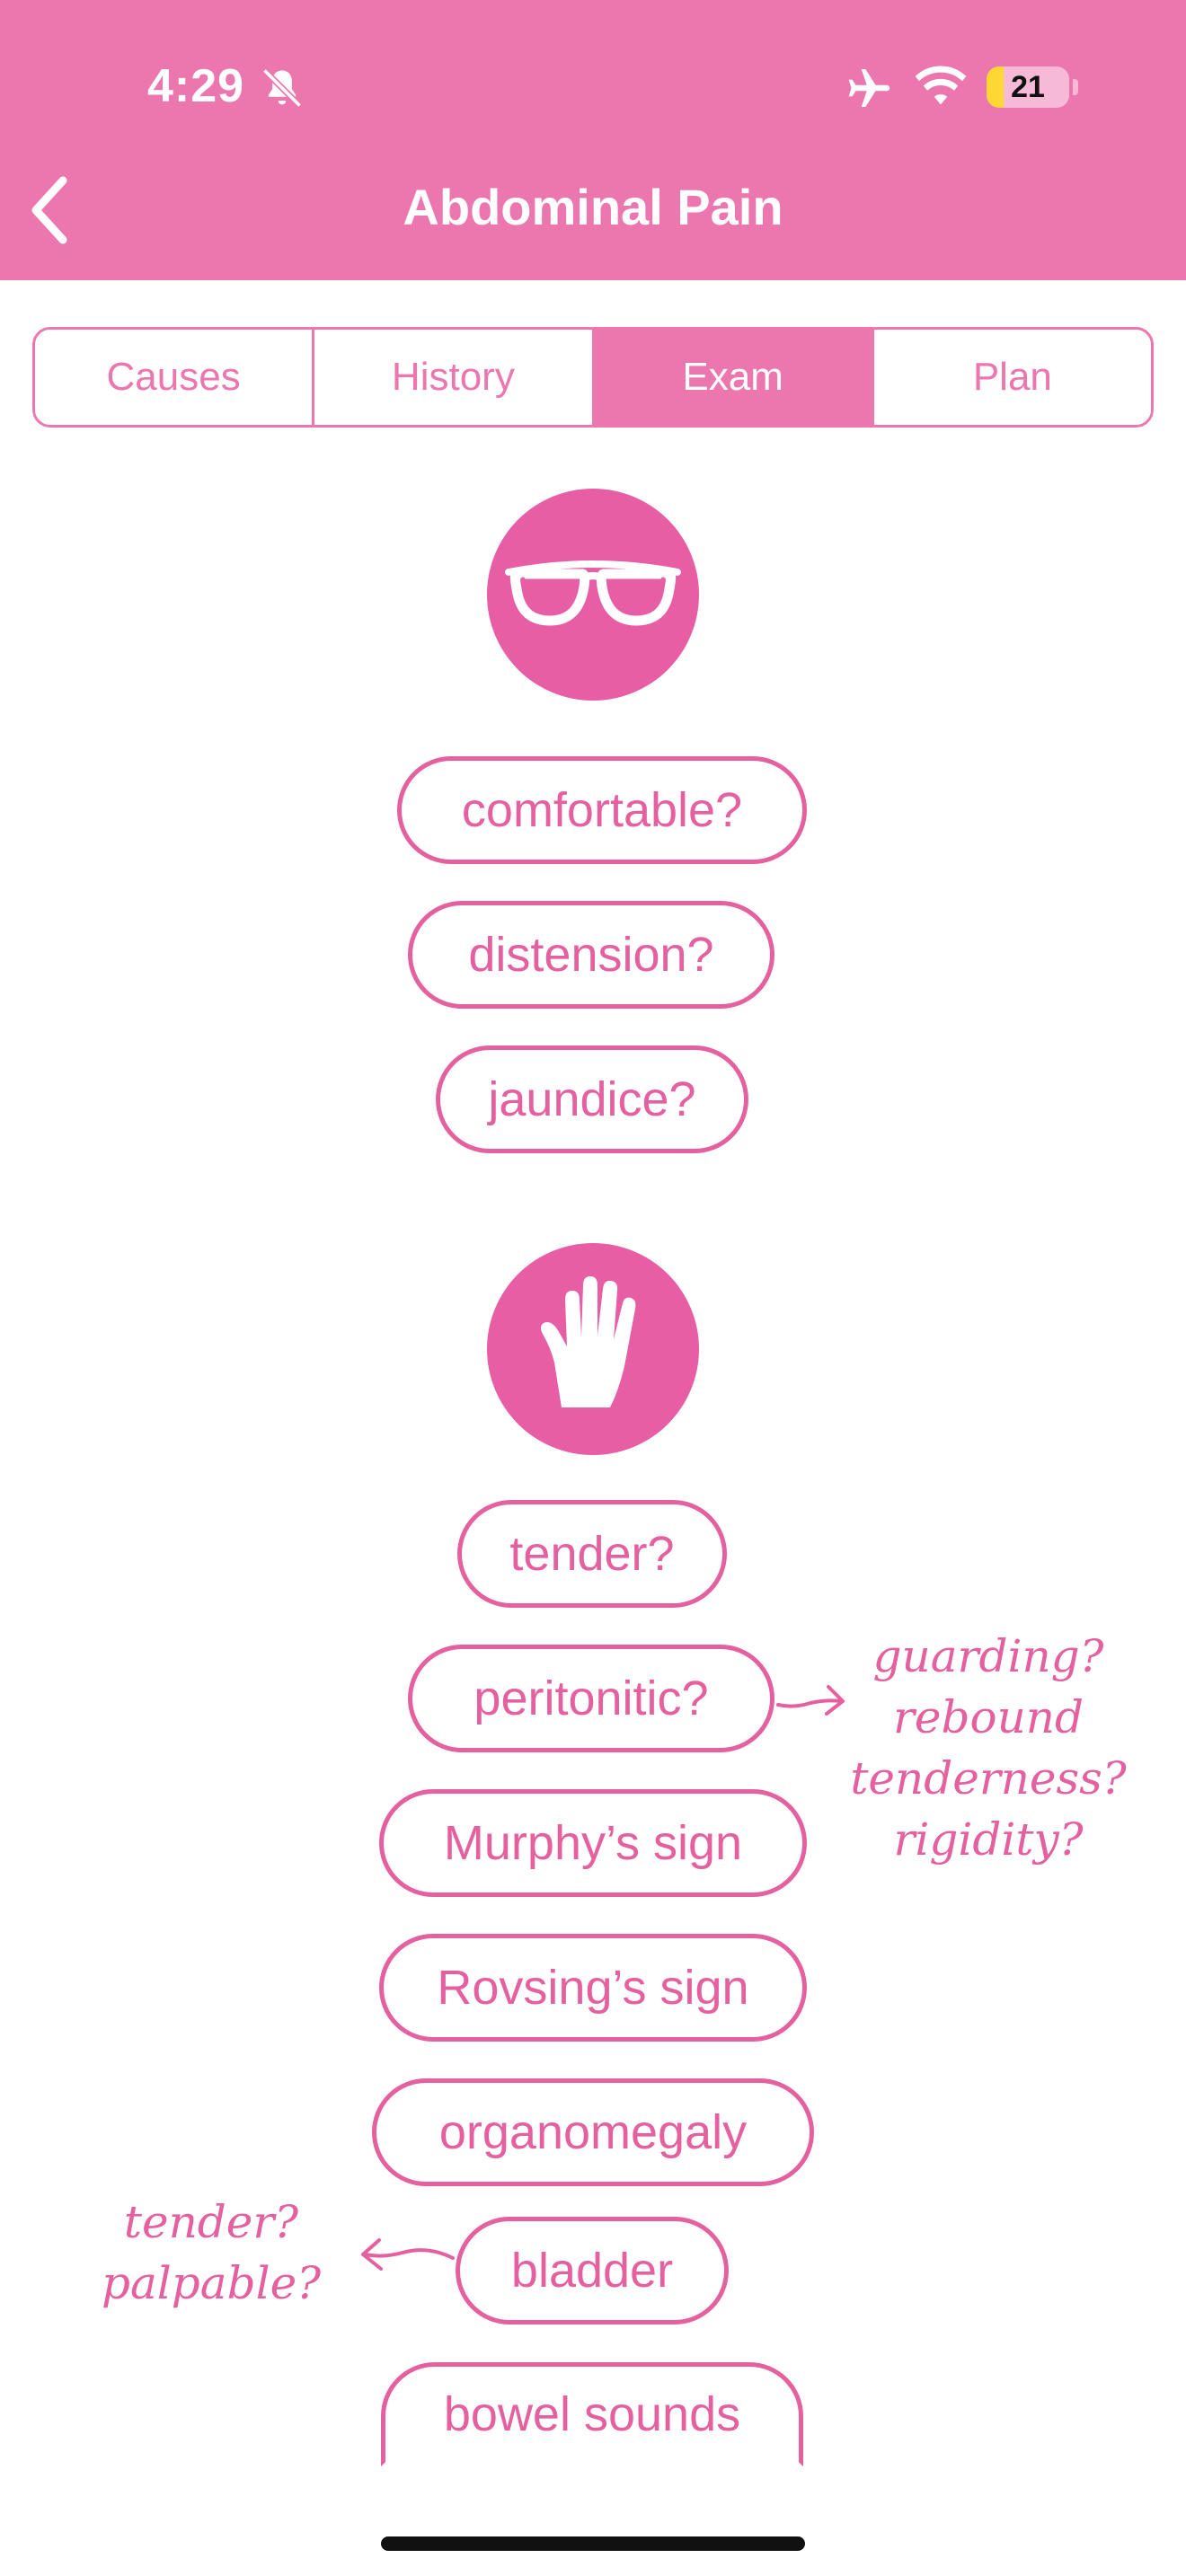 This screenshot has height=2576, width=1186. Describe the element at coordinates (988, 1778) in the screenshot. I see `note-line: tenderness?` at that location.